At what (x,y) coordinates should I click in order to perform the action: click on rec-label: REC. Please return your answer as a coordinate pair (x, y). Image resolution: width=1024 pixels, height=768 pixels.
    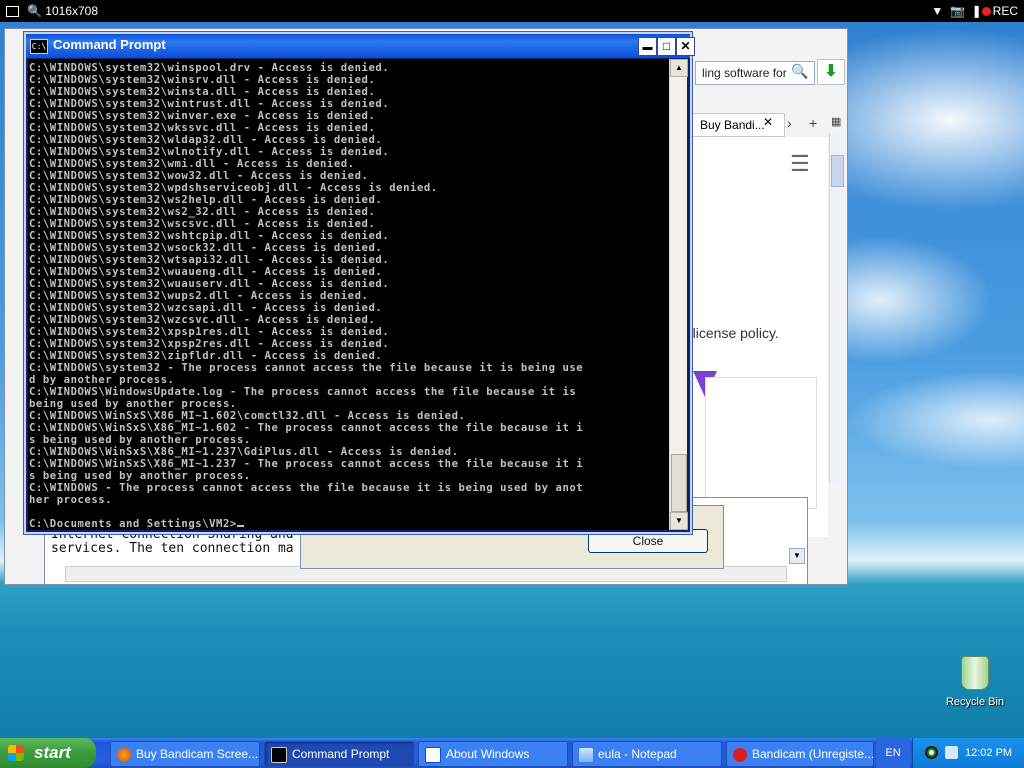
    Looking at the image, I should click on (1005, 11).